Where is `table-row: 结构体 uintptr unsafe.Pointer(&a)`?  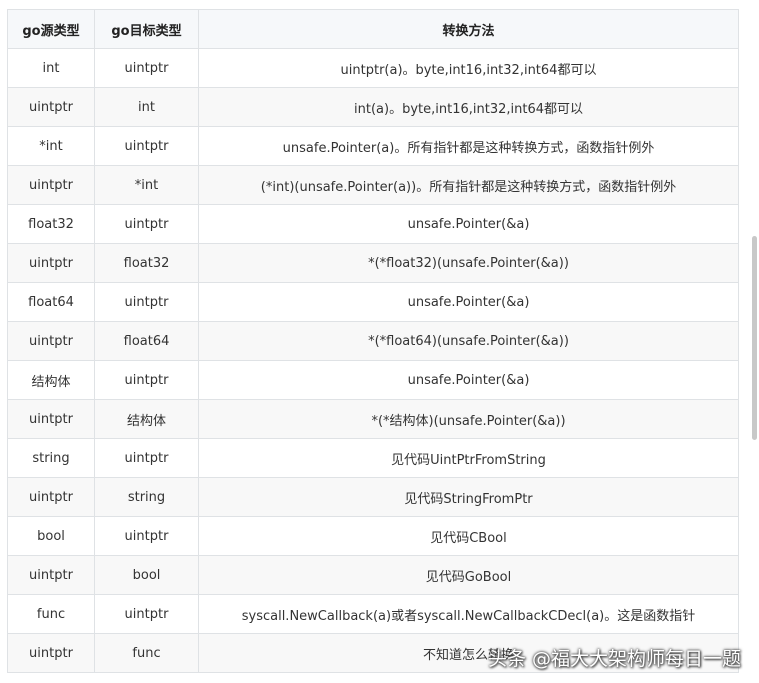
table-row: 结构体 uintptr unsafe.Pointer(&a) is located at coordinates (373, 380).